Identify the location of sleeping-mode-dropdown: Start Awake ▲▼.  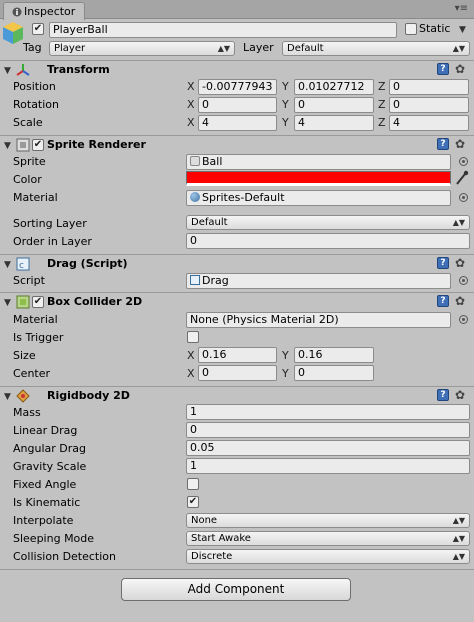
(328, 538).